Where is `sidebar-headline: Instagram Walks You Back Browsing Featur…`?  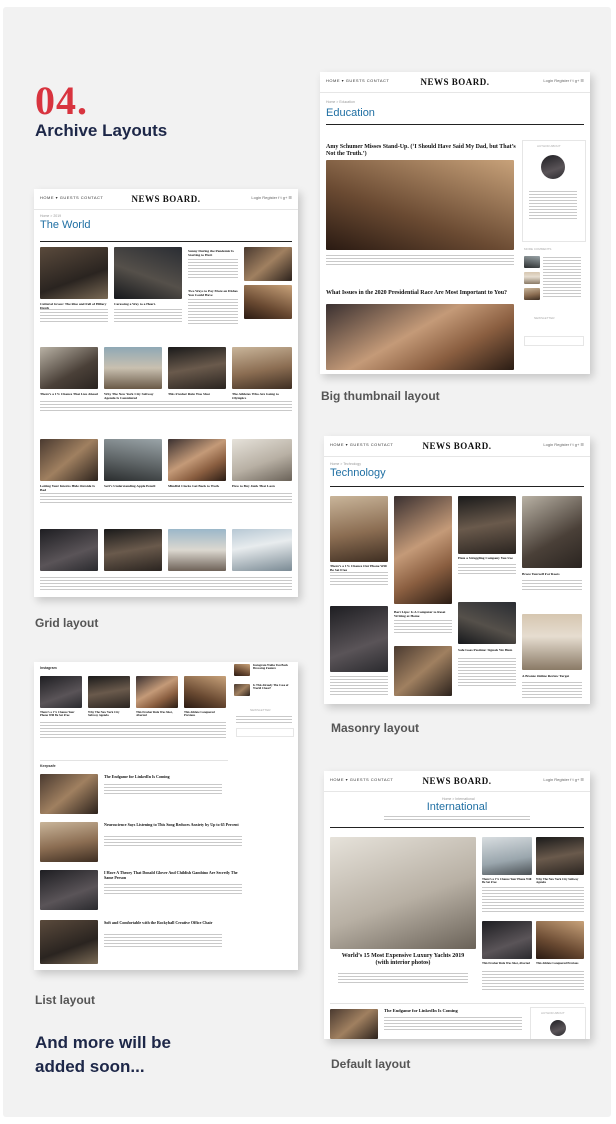
sidebar-headline: Instagram Walks You Back Browsing Featur… is located at coordinates (270, 667).